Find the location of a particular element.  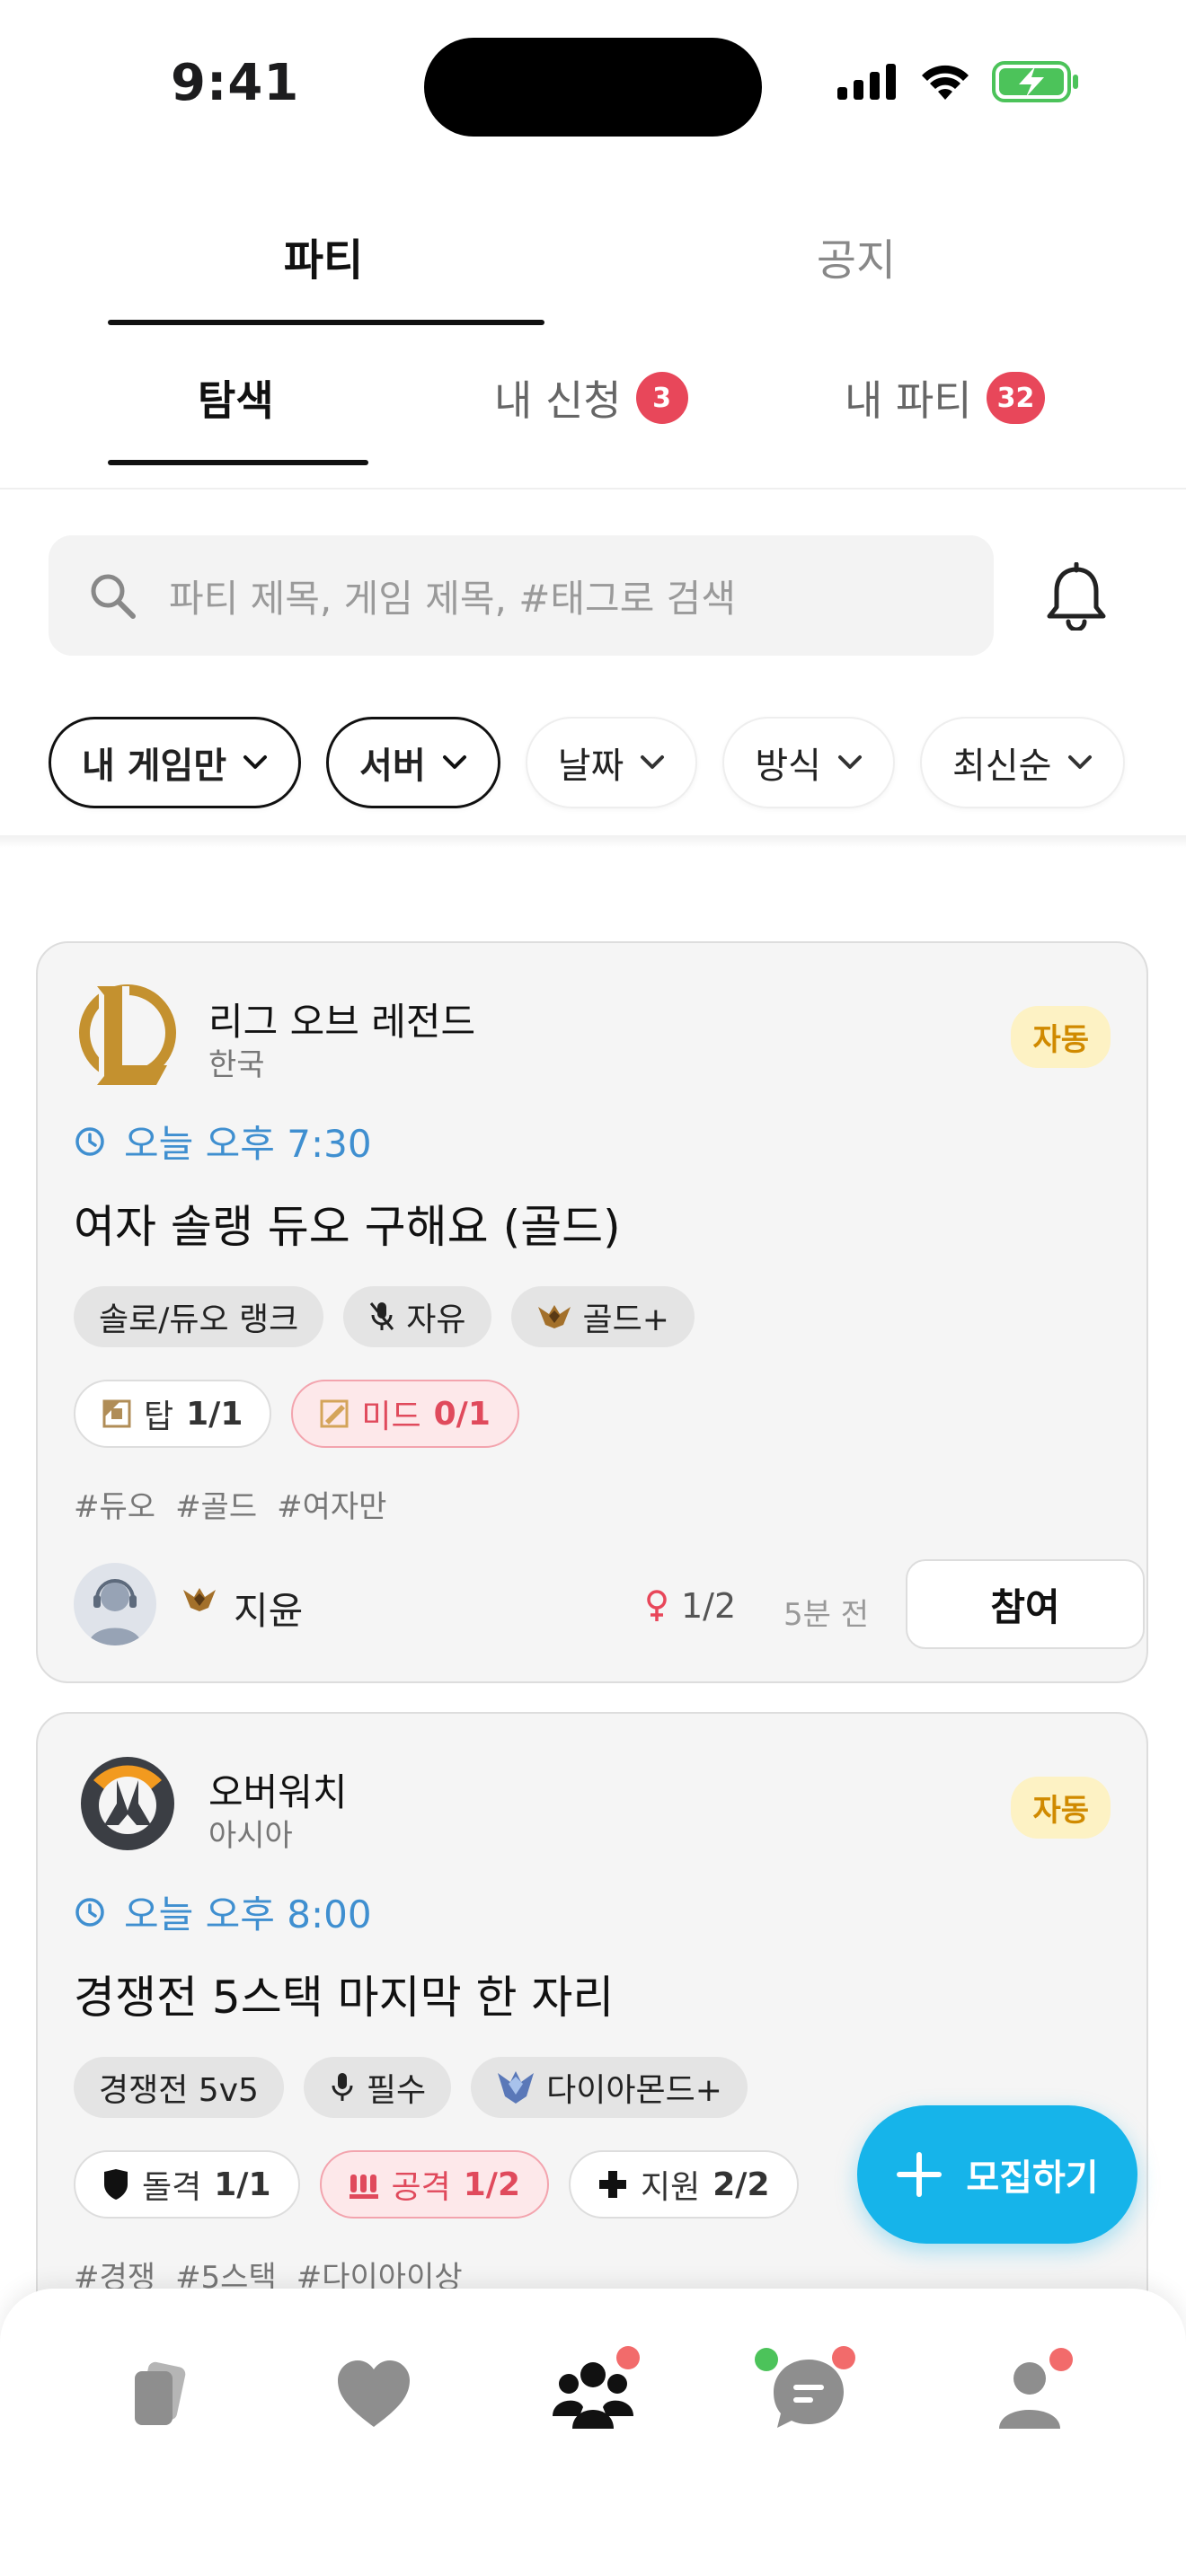

rank-tag: 다이아몬드+ is located at coordinates (609, 2087).